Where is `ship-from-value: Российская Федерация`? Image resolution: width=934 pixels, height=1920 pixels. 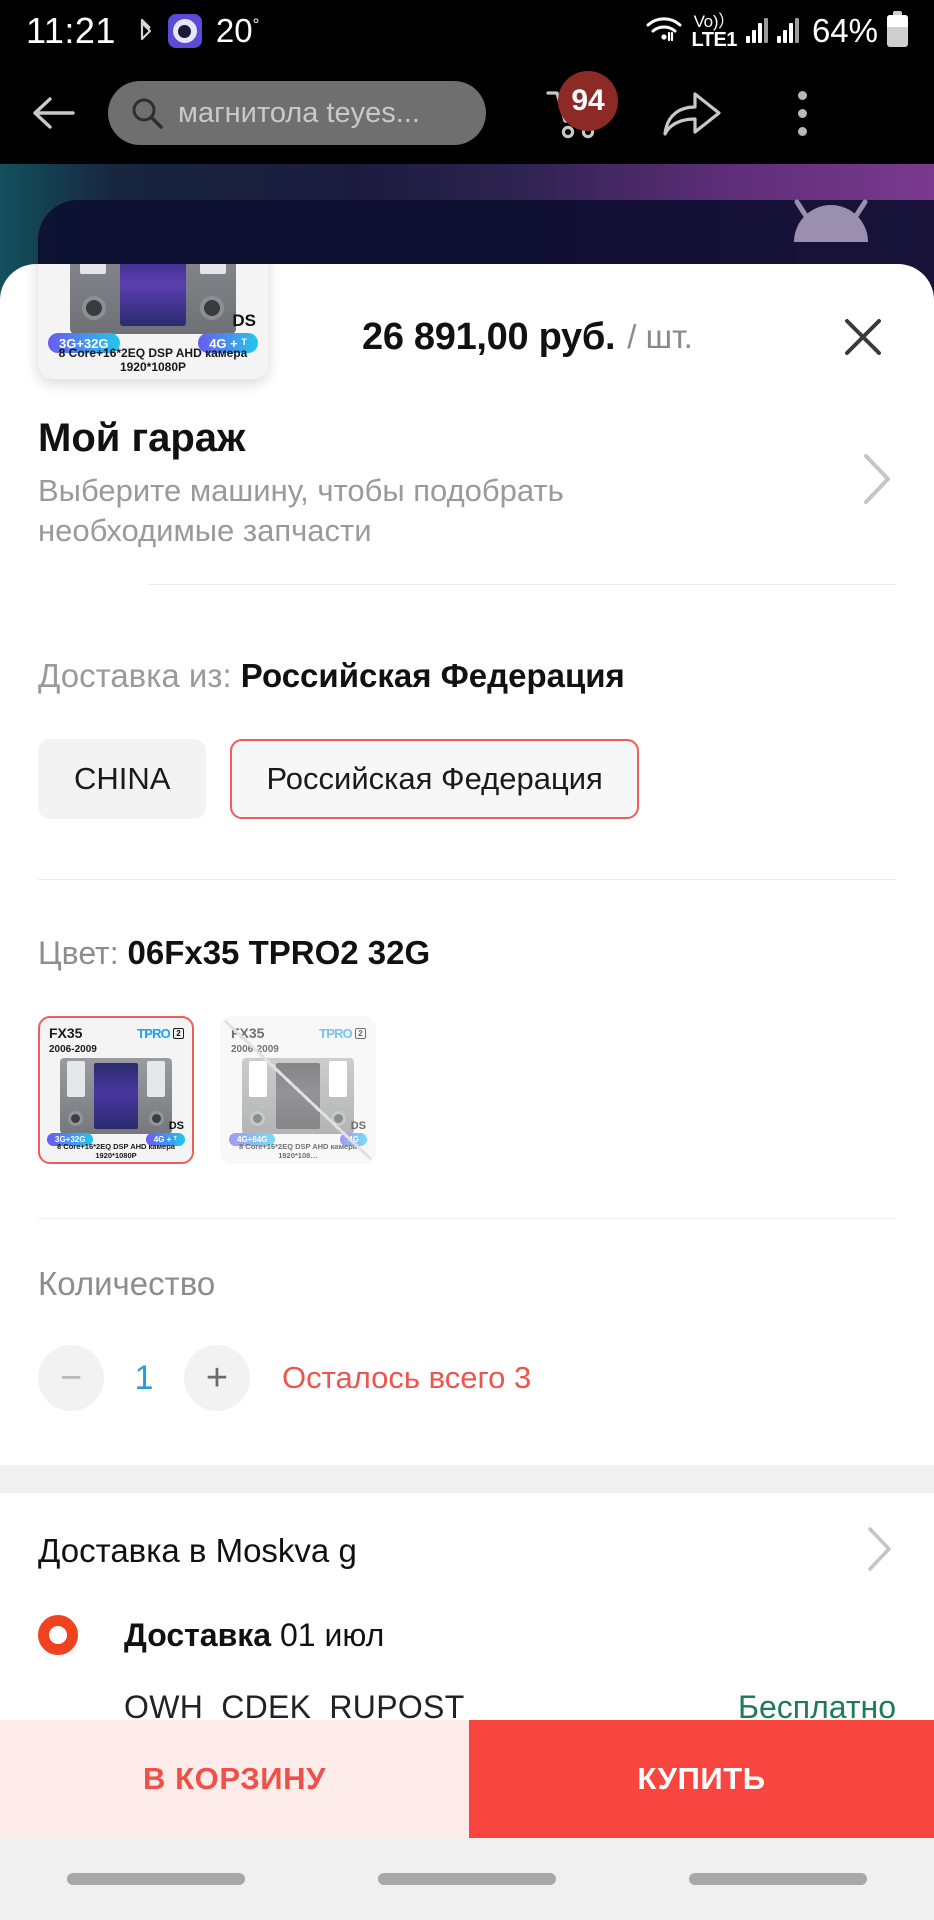 ship-from-value: Российская Федерация is located at coordinates (432, 676).